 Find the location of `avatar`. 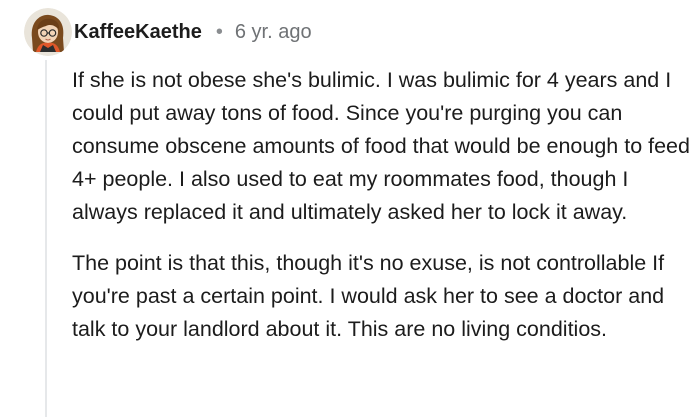

avatar is located at coordinates (48, 32).